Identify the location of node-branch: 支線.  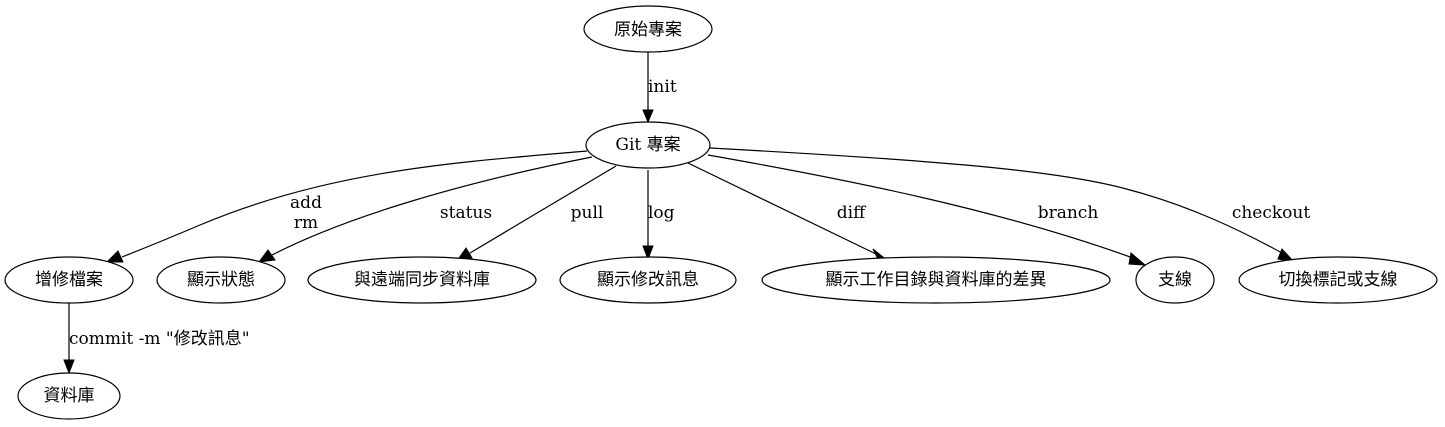
(1175, 280).